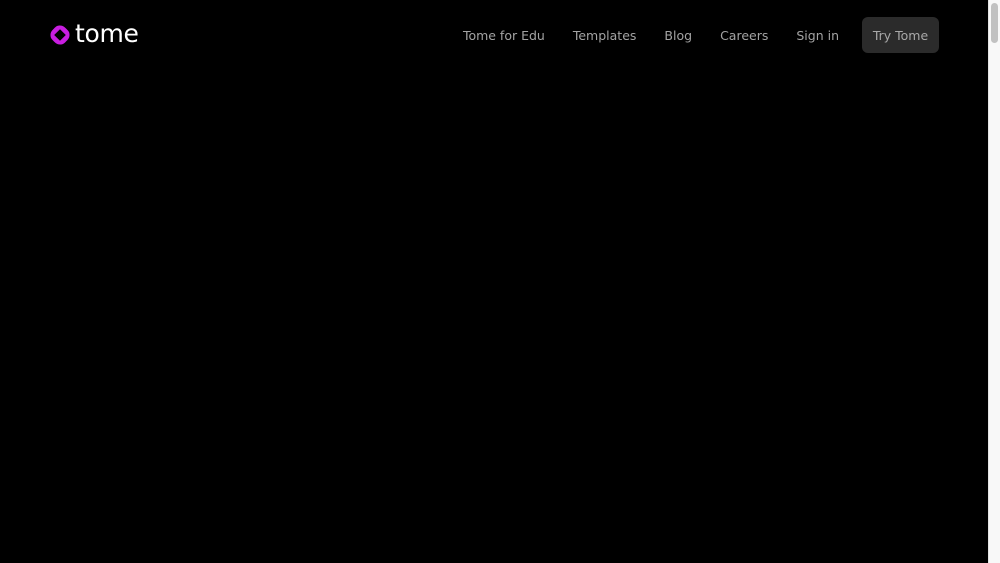  Describe the element at coordinates (107, 33) in the screenshot. I see `brand-name: tome` at that location.